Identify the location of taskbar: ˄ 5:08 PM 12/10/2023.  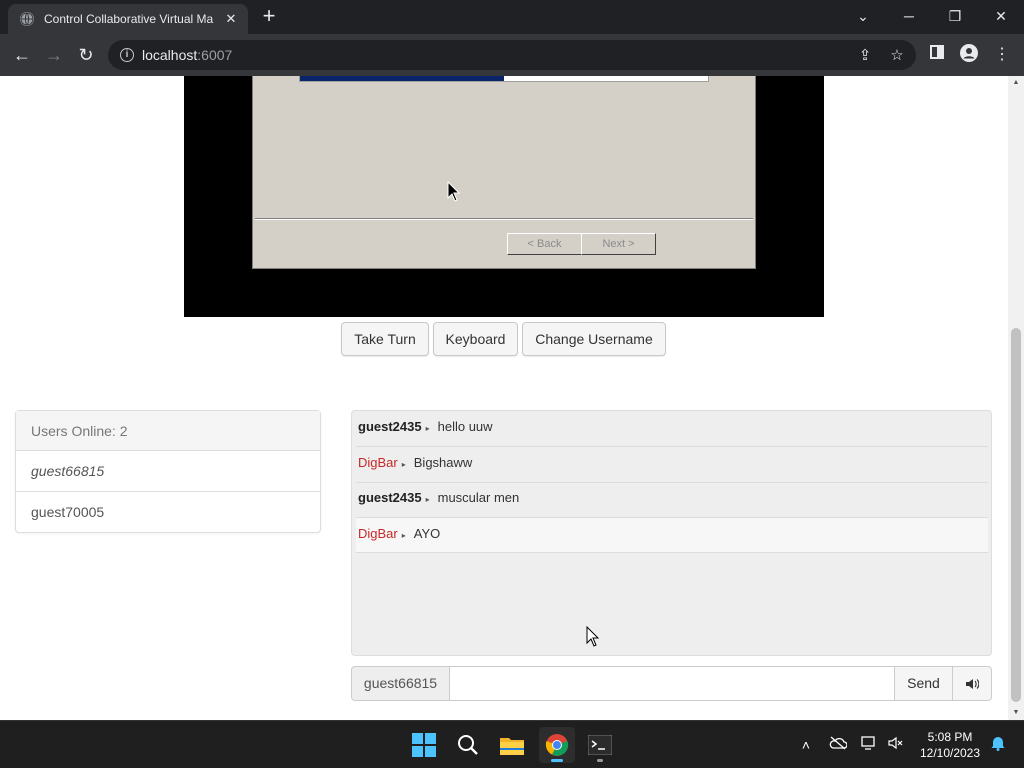
(512, 744).